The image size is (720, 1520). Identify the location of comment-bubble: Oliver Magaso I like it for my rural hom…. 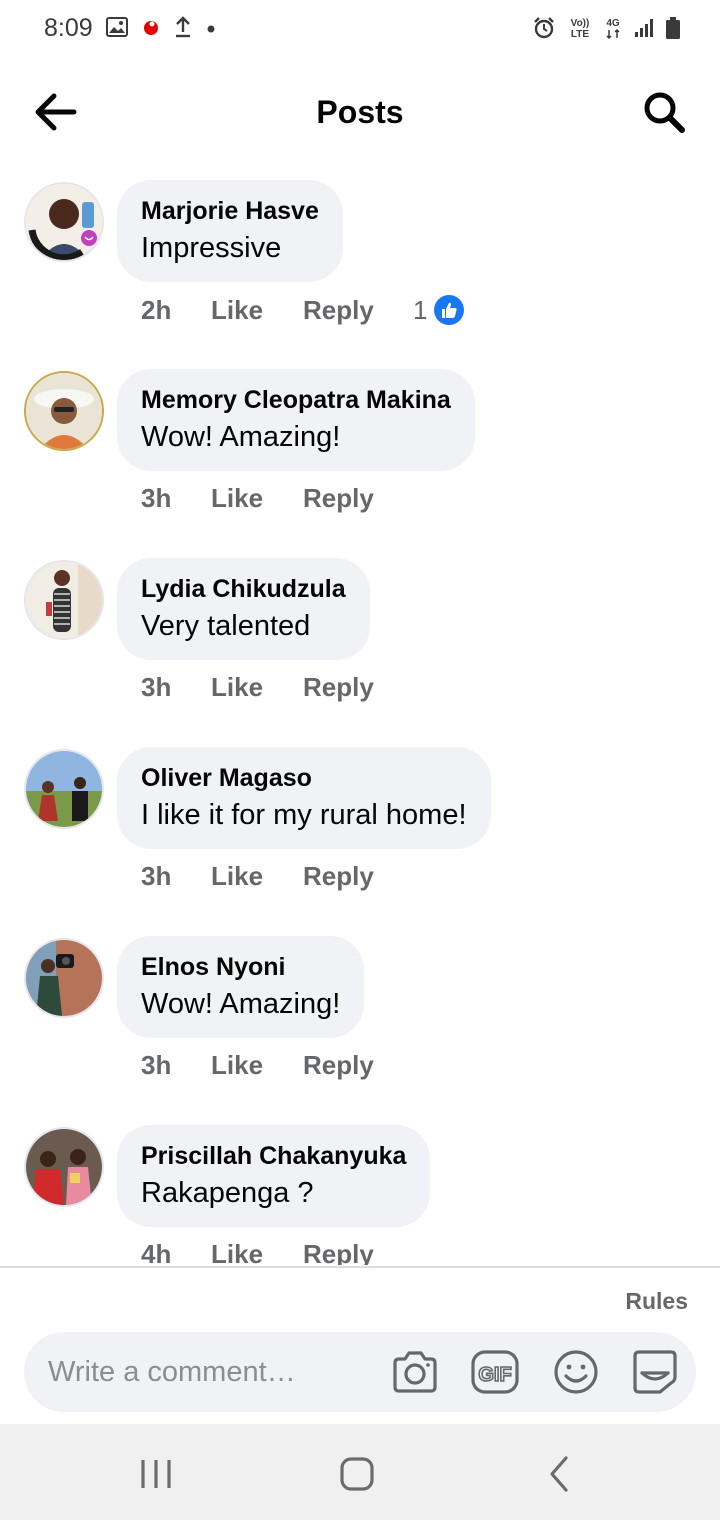
(304, 798).